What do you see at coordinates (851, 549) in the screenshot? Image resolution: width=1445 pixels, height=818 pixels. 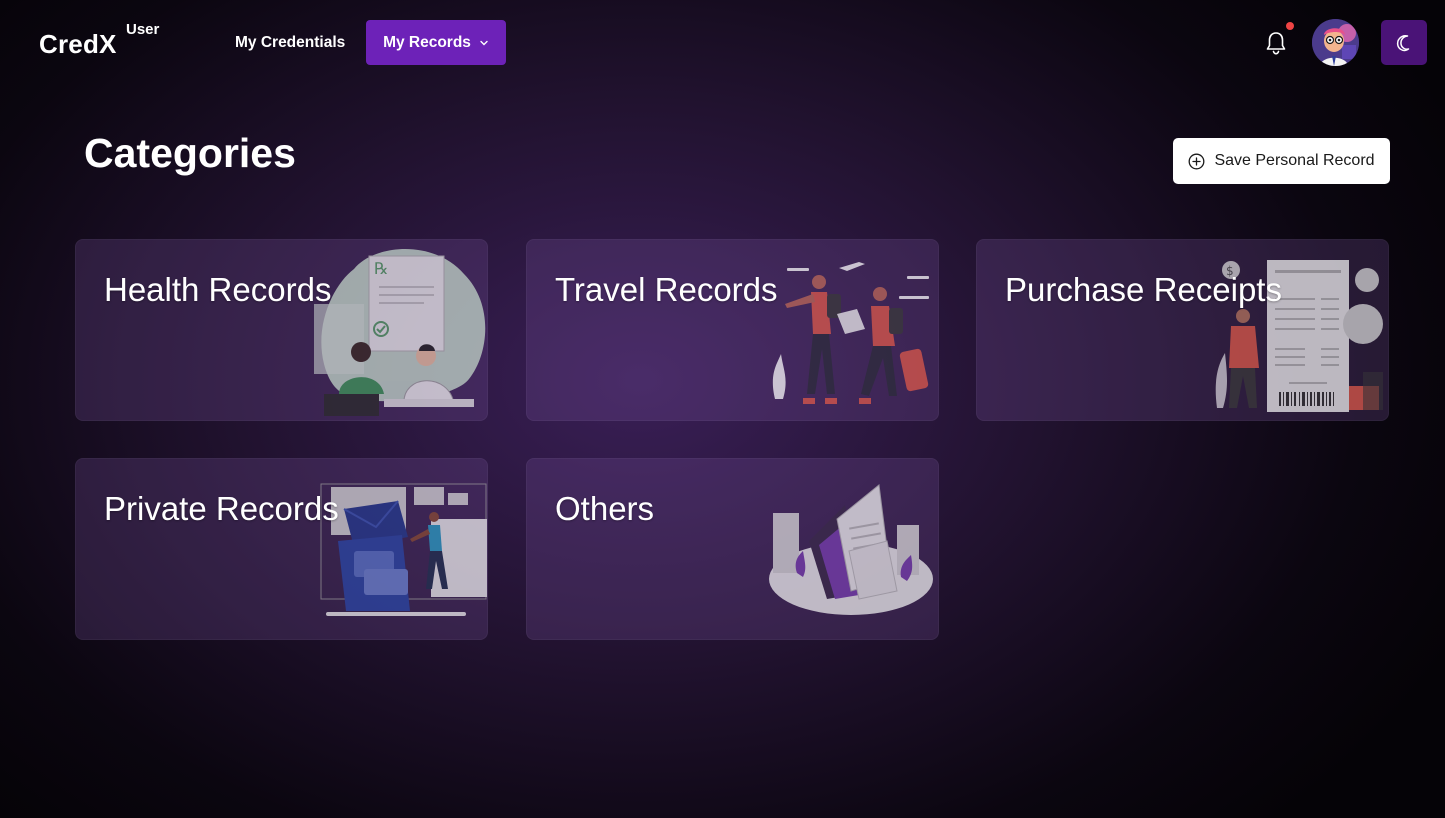 I see `others-illustration` at bounding box center [851, 549].